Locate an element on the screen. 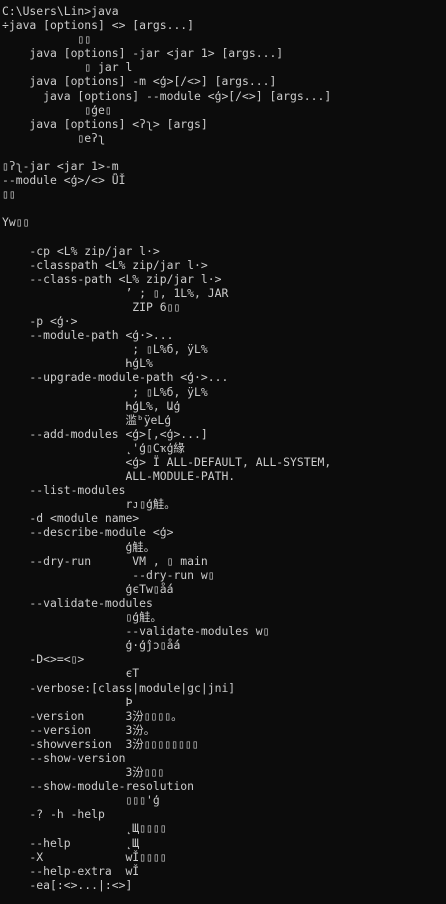 Image resolution: width=446 pixels, height=904 pixels. console-line: --class-path <L% zip/jar l·> is located at coordinates (112, 278).